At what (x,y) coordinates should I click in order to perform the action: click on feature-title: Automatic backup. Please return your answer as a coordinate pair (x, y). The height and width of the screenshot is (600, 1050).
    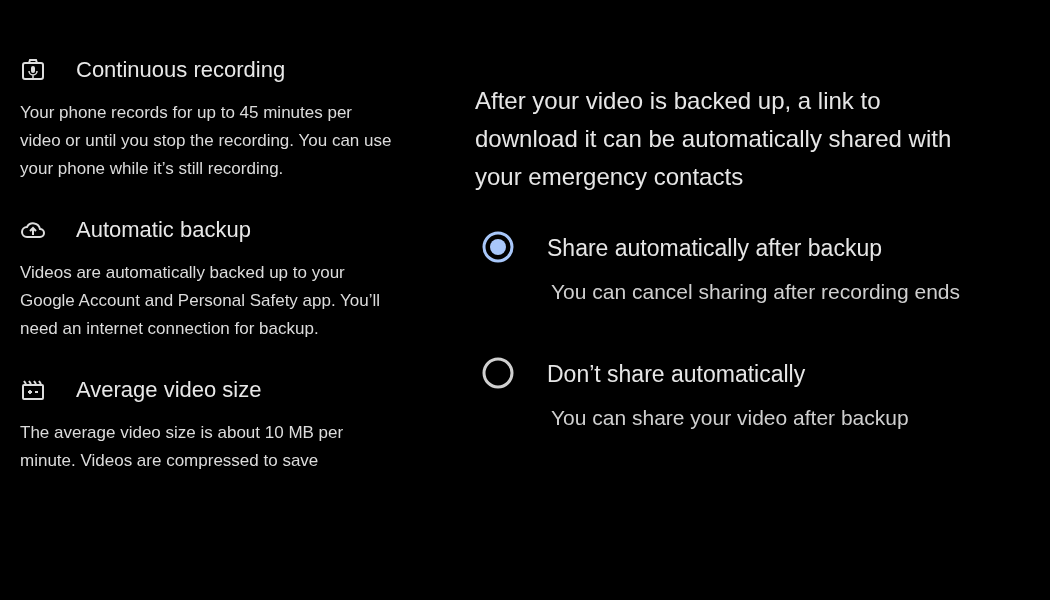
    Looking at the image, I should click on (163, 230).